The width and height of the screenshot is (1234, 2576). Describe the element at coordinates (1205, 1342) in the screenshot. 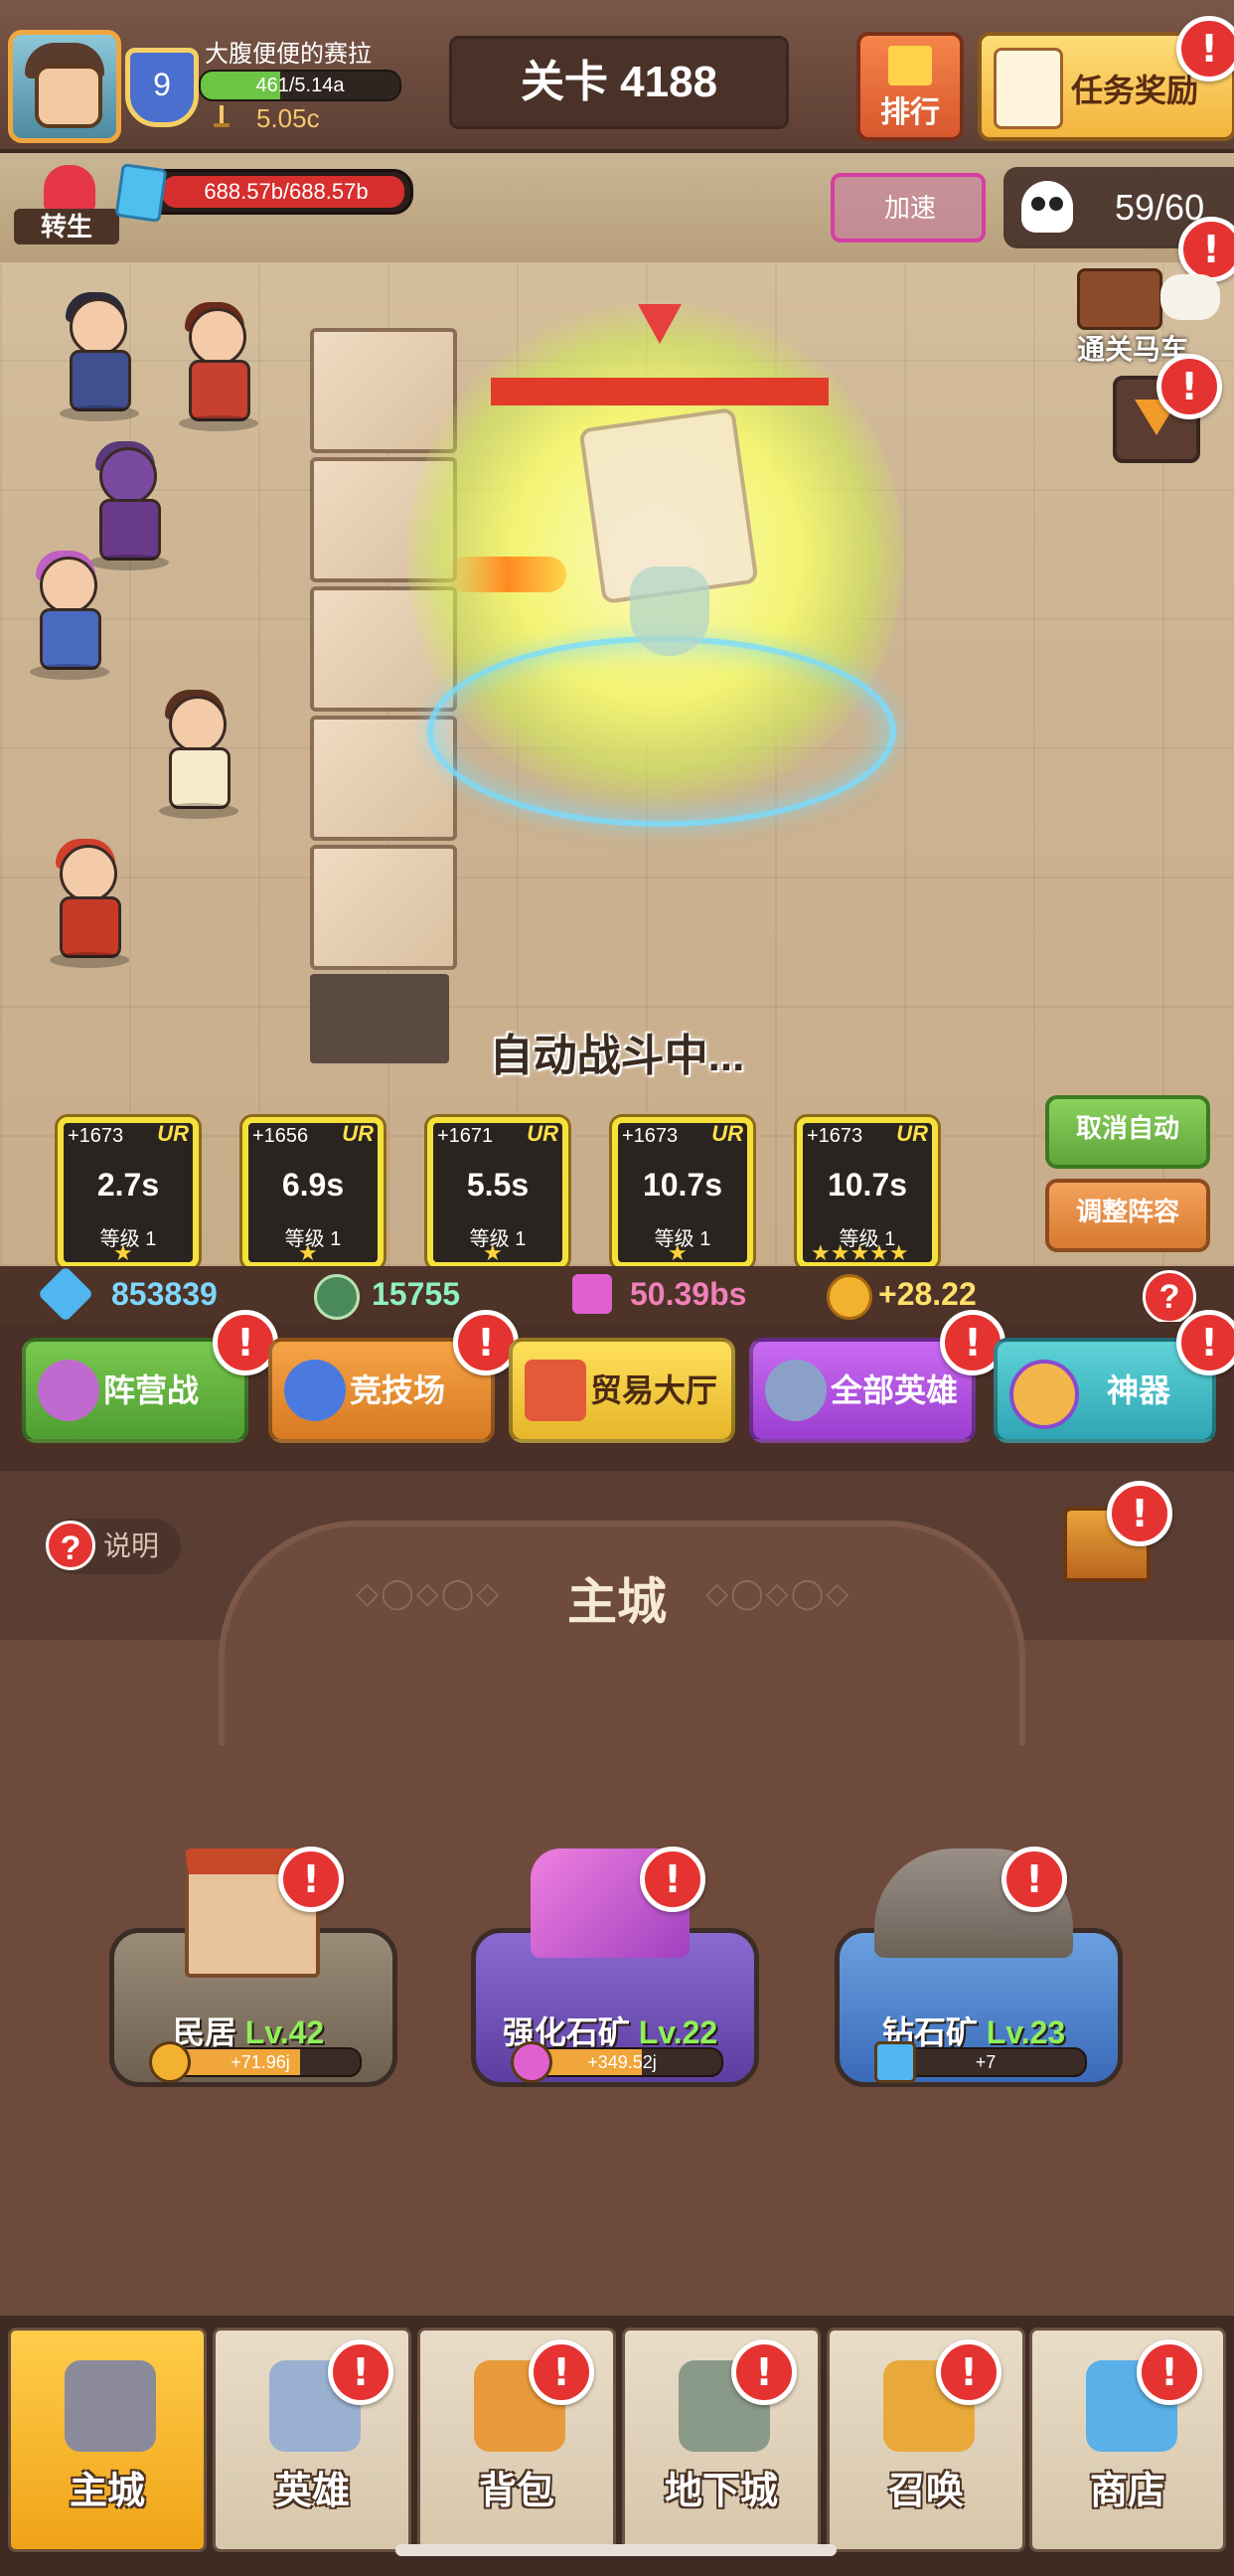

I see `artifact-alert-badge: !` at that location.